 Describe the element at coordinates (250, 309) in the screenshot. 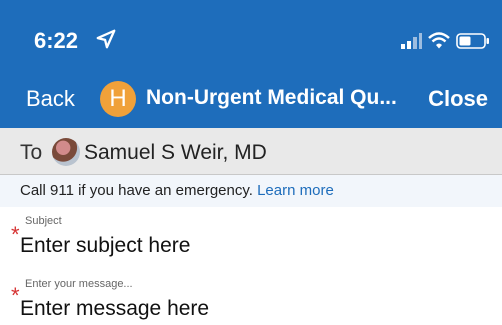

I see `message-input` at that location.